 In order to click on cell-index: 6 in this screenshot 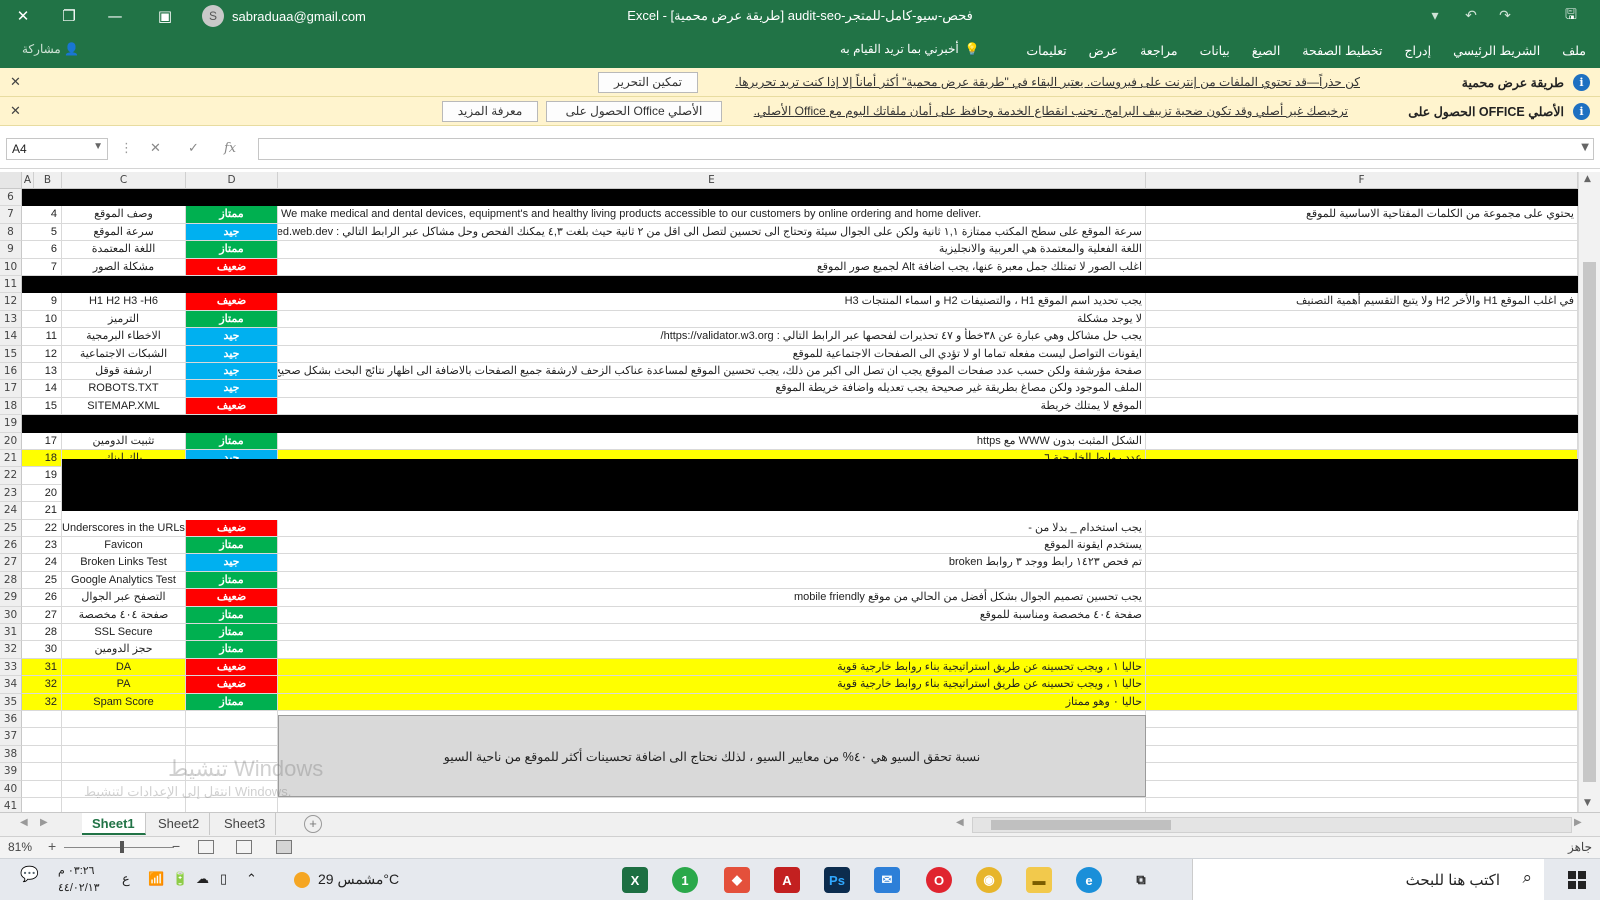, I will do `click(42, 250)`.